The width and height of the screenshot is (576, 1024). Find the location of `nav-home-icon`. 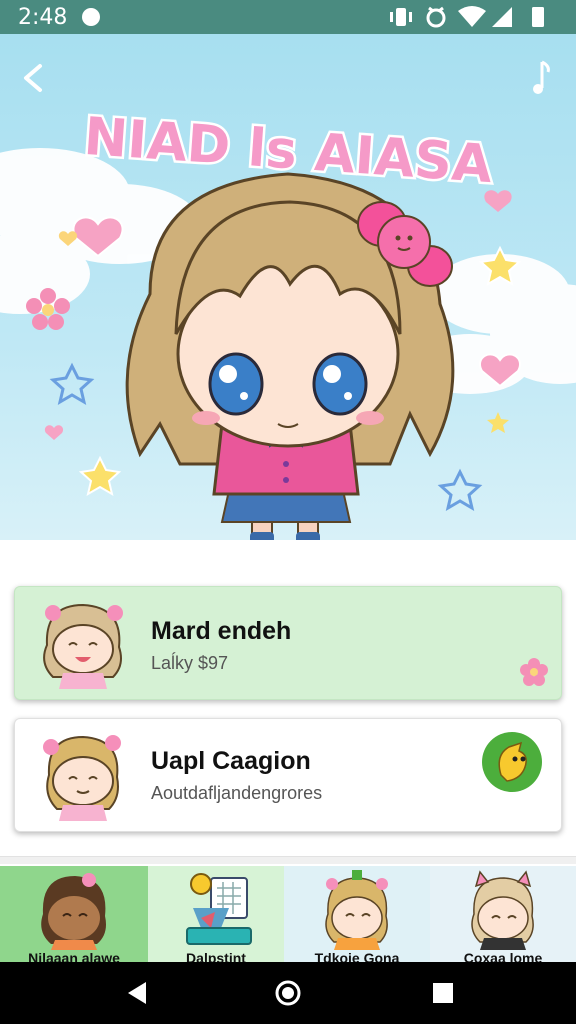

nav-home-icon is located at coordinates (288, 993).